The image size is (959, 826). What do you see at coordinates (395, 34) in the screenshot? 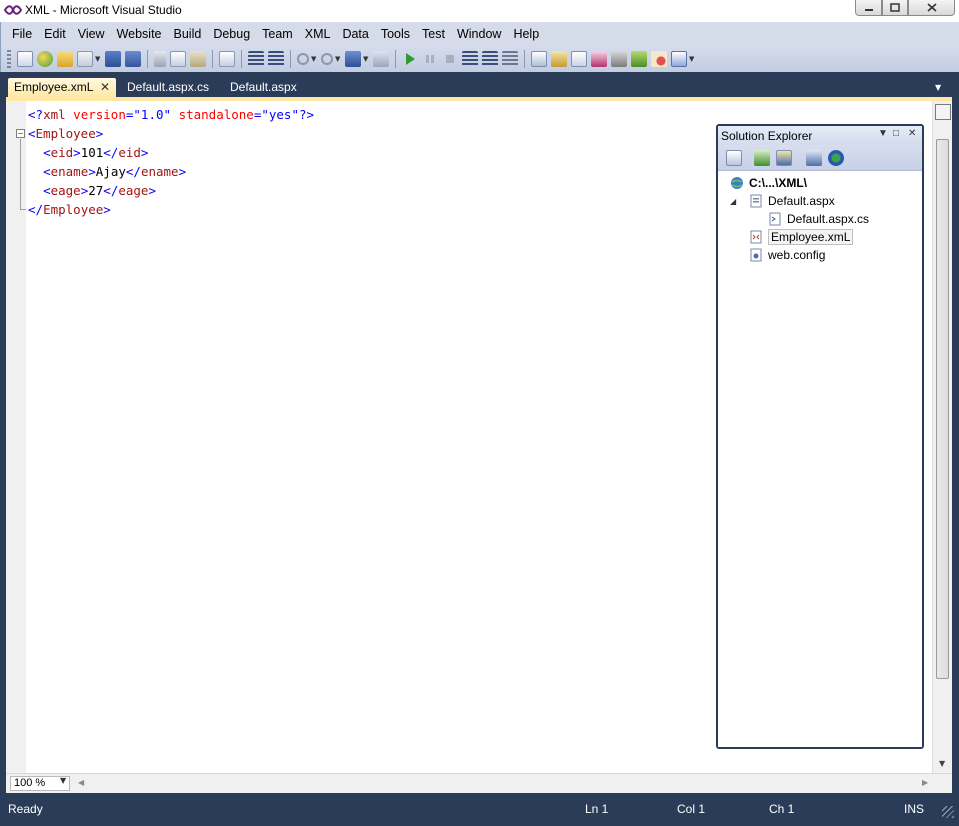
I see `menu-tools: Tools` at bounding box center [395, 34].